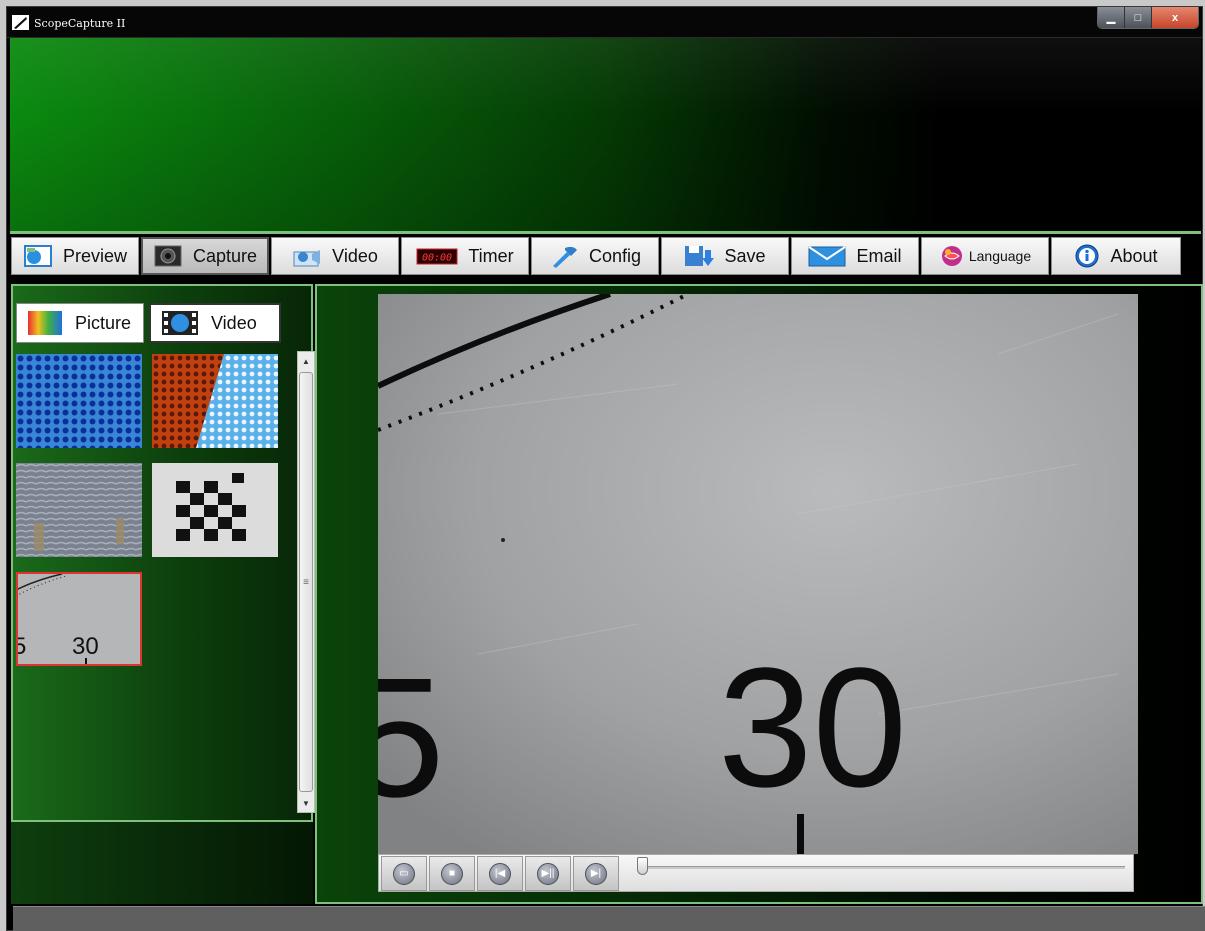  What do you see at coordinates (162, 863) in the screenshot?
I see `gallery-footer` at bounding box center [162, 863].